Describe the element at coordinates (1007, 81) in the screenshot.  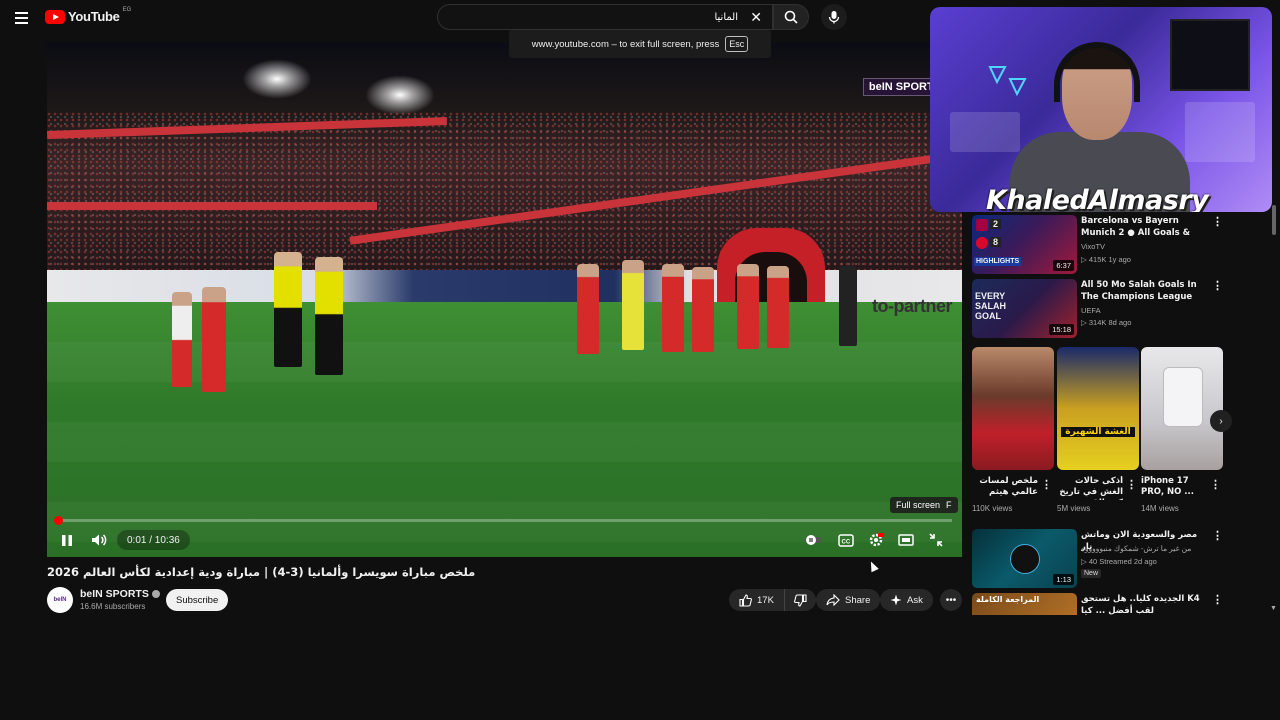
I see `neon-triangles-icon` at that location.